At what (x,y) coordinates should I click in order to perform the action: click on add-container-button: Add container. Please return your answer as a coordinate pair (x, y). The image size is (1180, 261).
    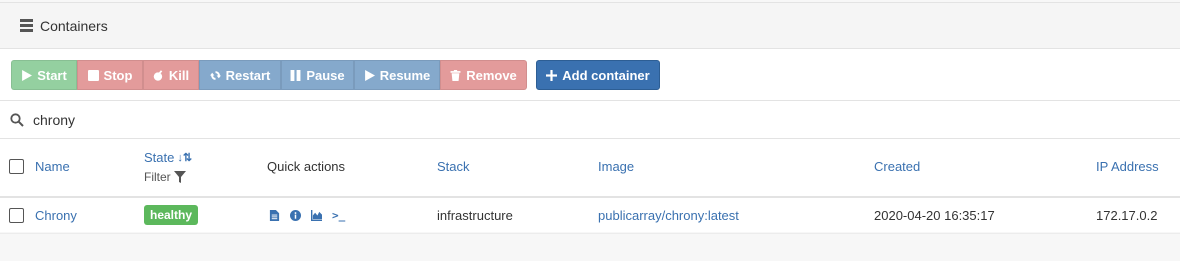
    Looking at the image, I should click on (598, 75).